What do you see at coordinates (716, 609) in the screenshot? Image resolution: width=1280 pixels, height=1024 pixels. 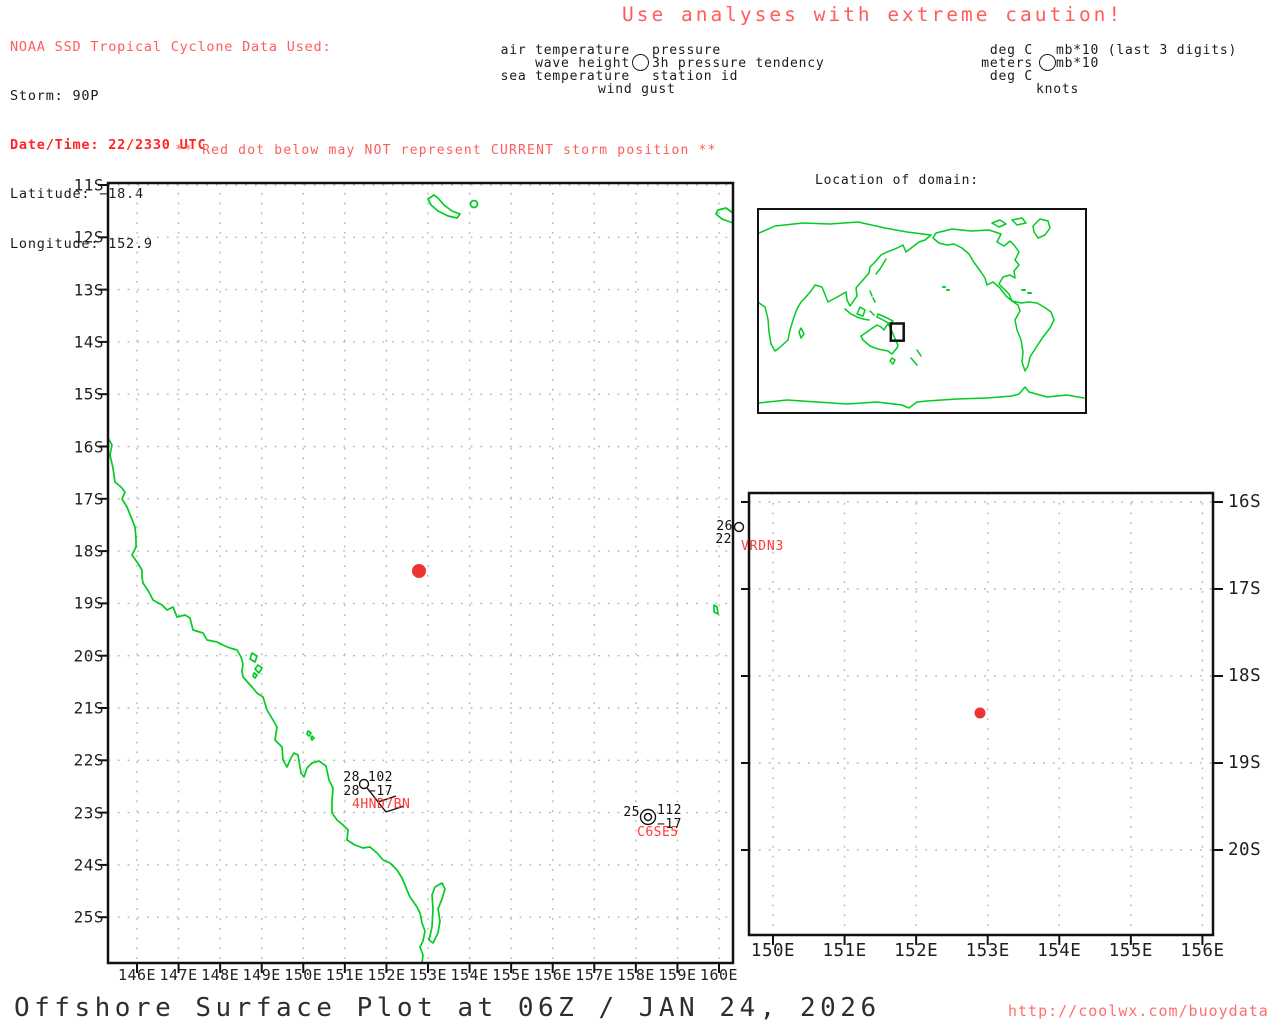 I see `island-east` at bounding box center [716, 609].